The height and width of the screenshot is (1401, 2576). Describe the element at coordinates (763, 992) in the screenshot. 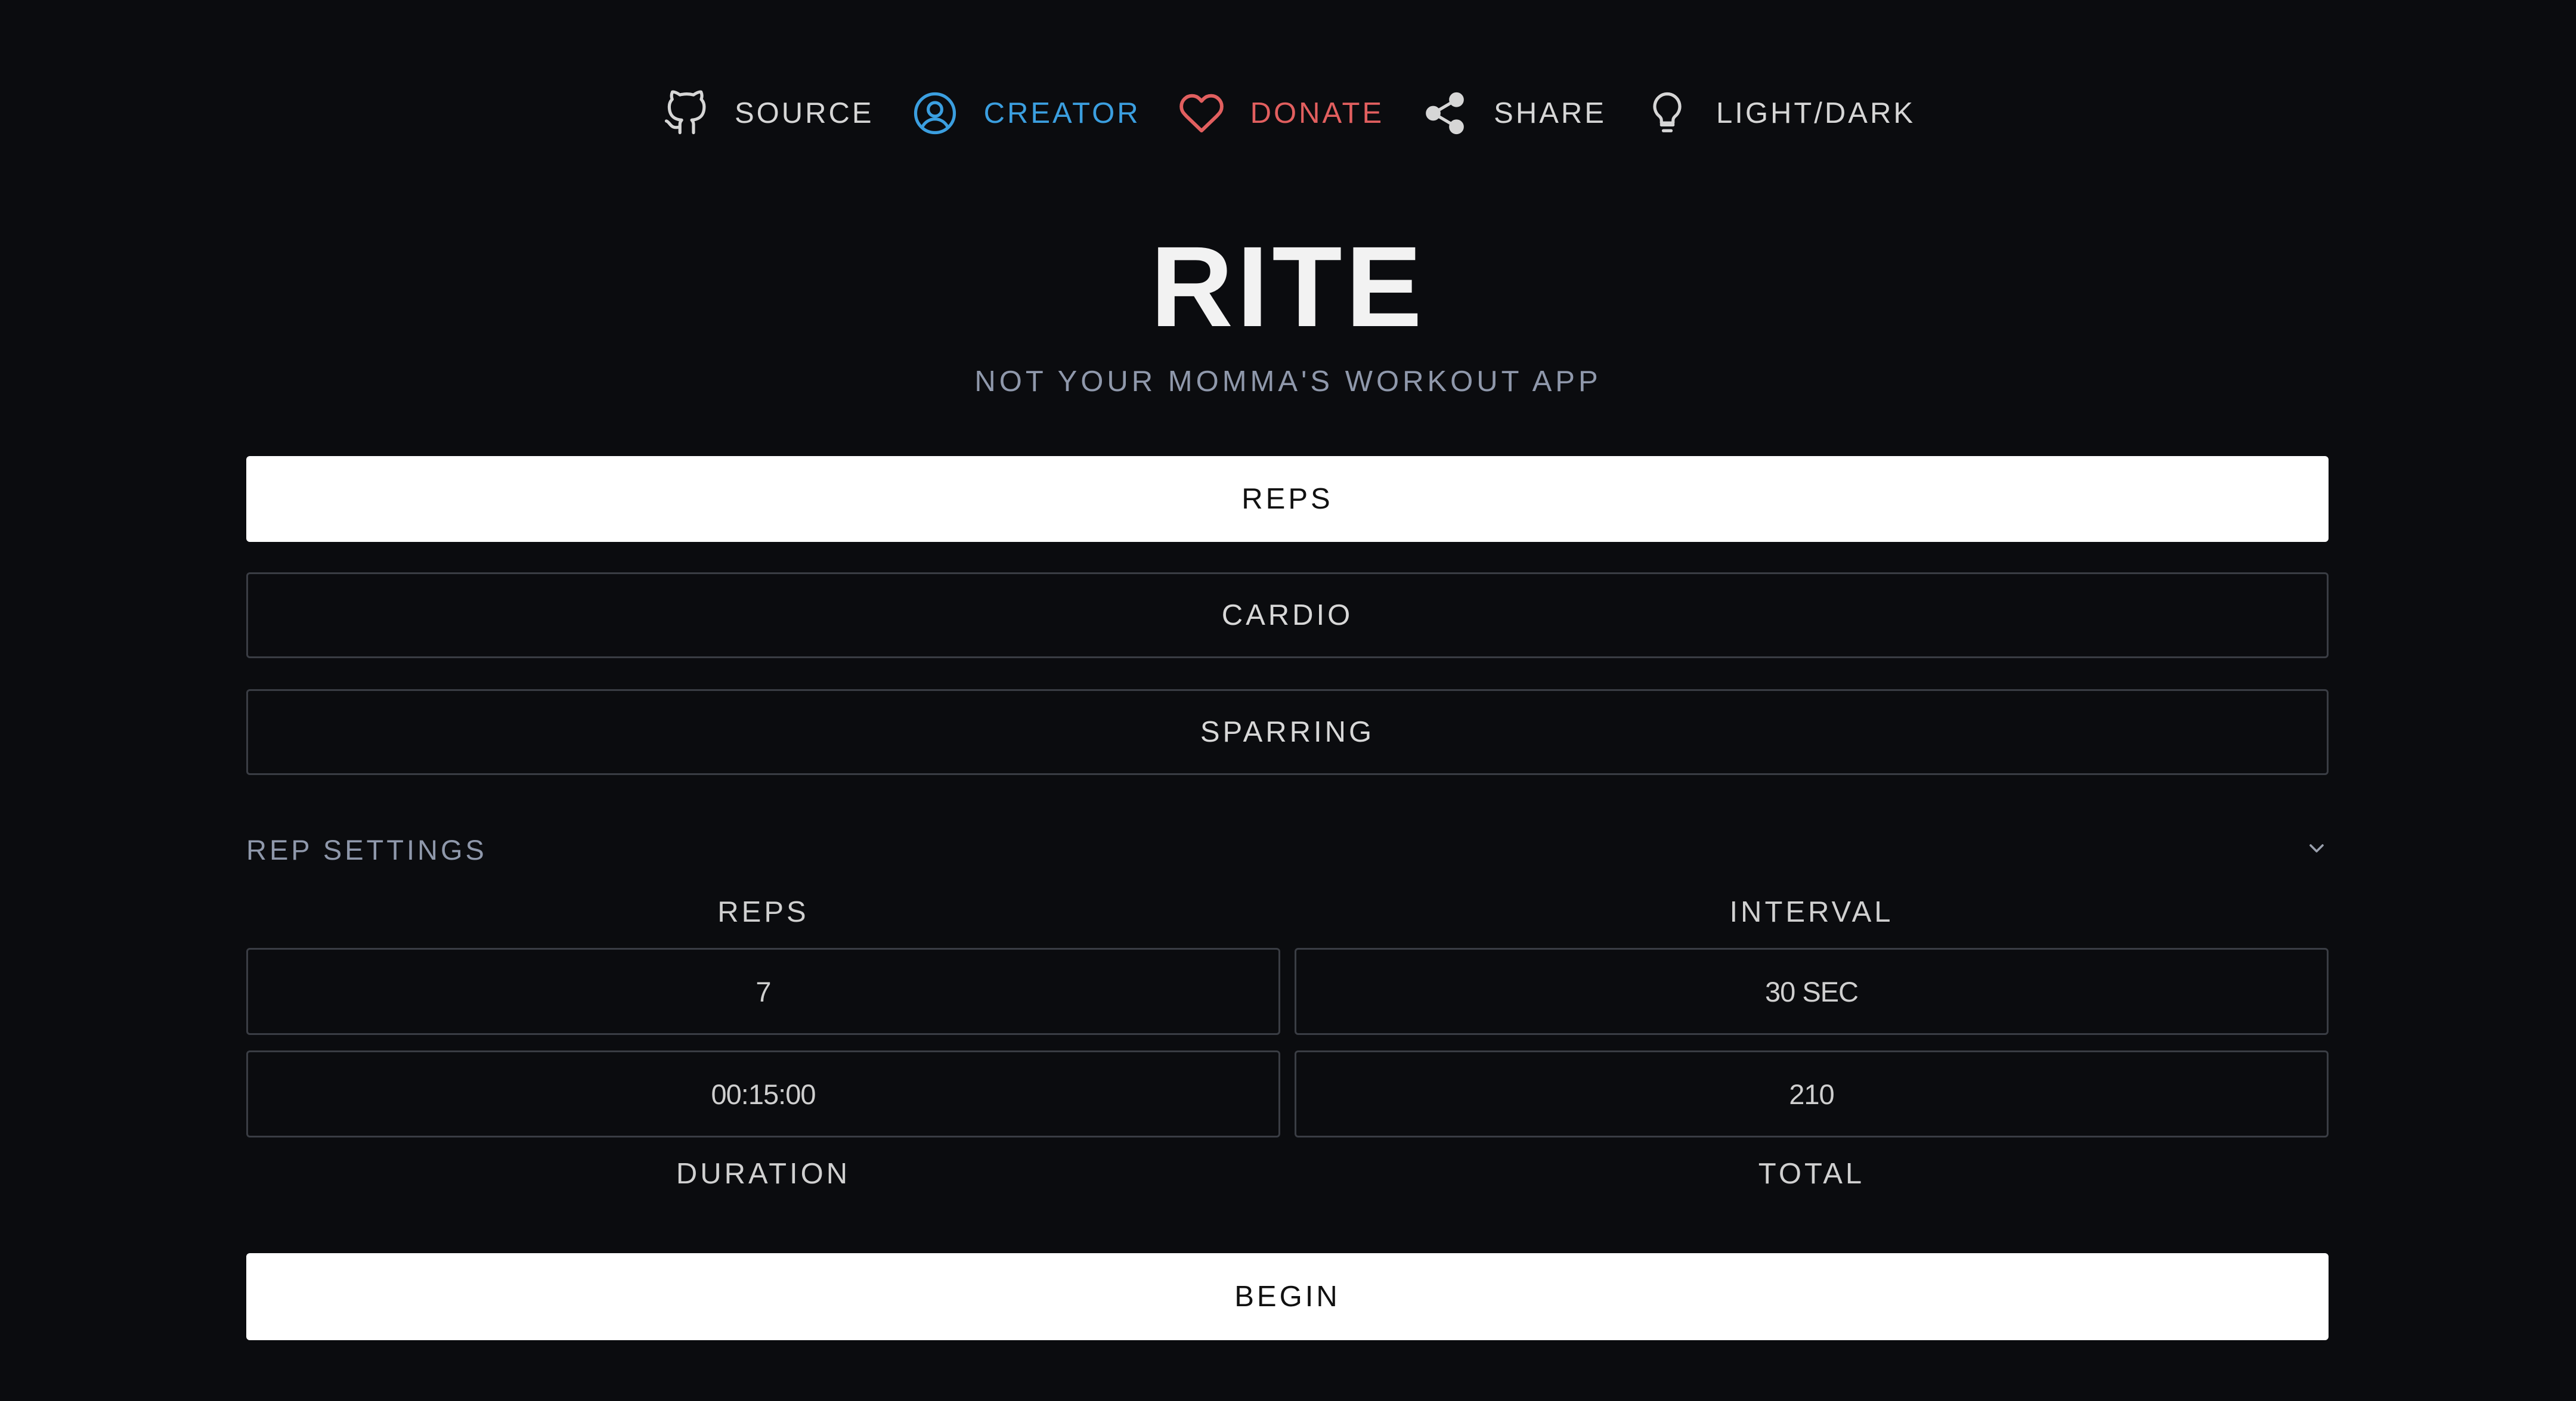

I see `reps-input: 7` at that location.